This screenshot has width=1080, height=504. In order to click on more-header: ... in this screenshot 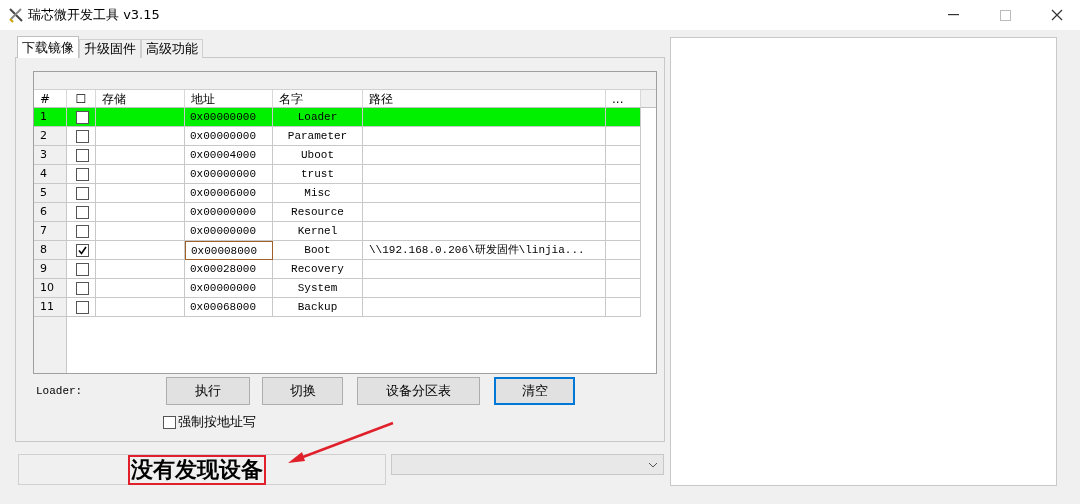, I will do `click(623, 99)`.